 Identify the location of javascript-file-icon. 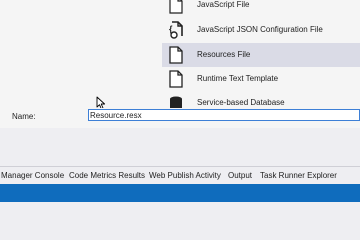
(176, 7).